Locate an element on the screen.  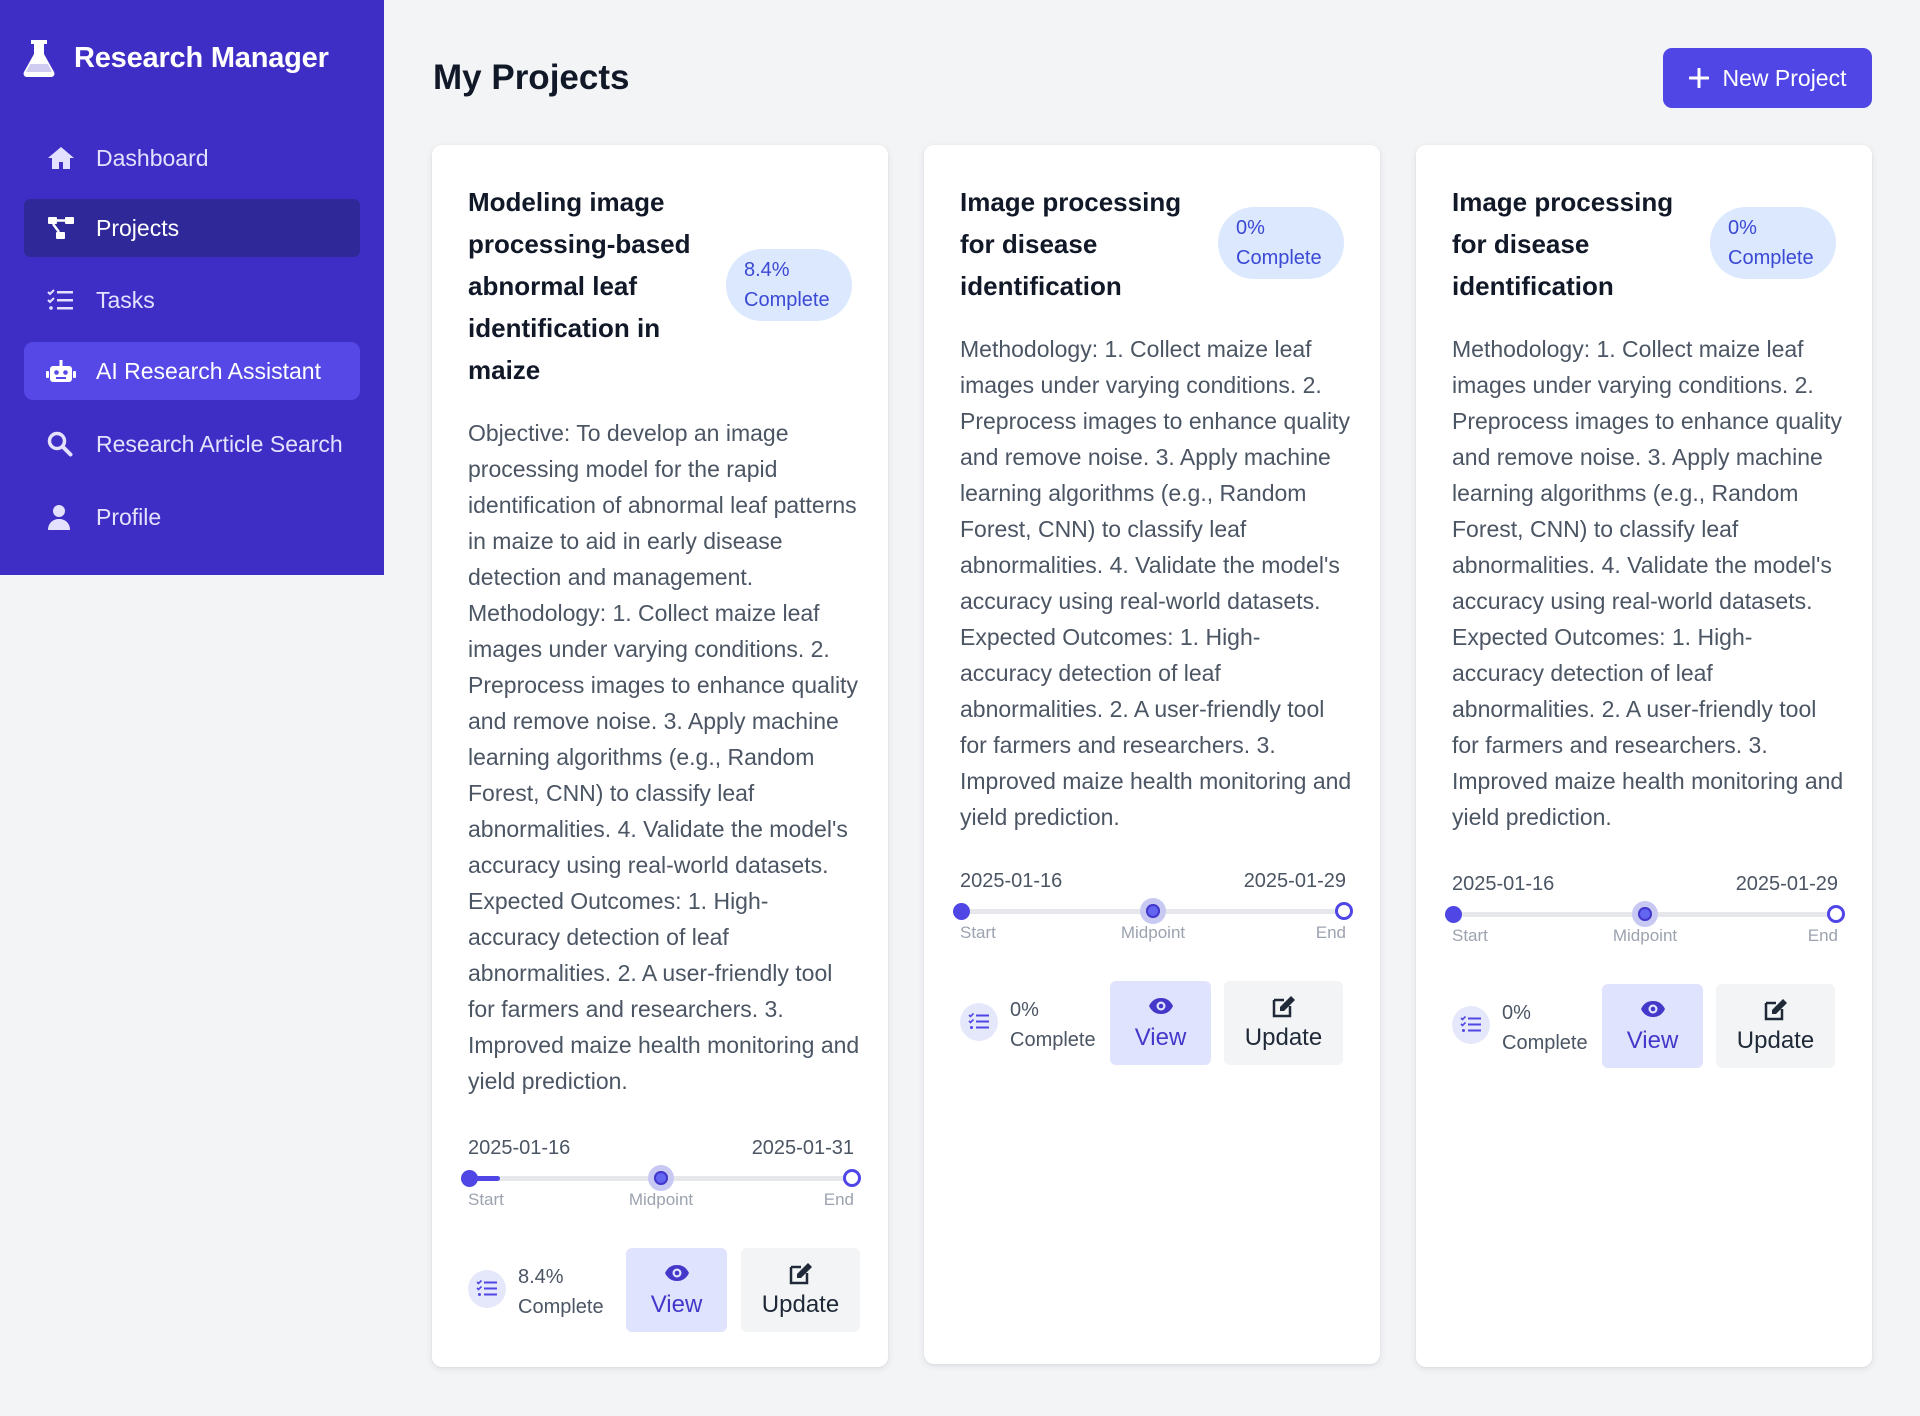
app-title: Research Manager is located at coordinates (201, 57).